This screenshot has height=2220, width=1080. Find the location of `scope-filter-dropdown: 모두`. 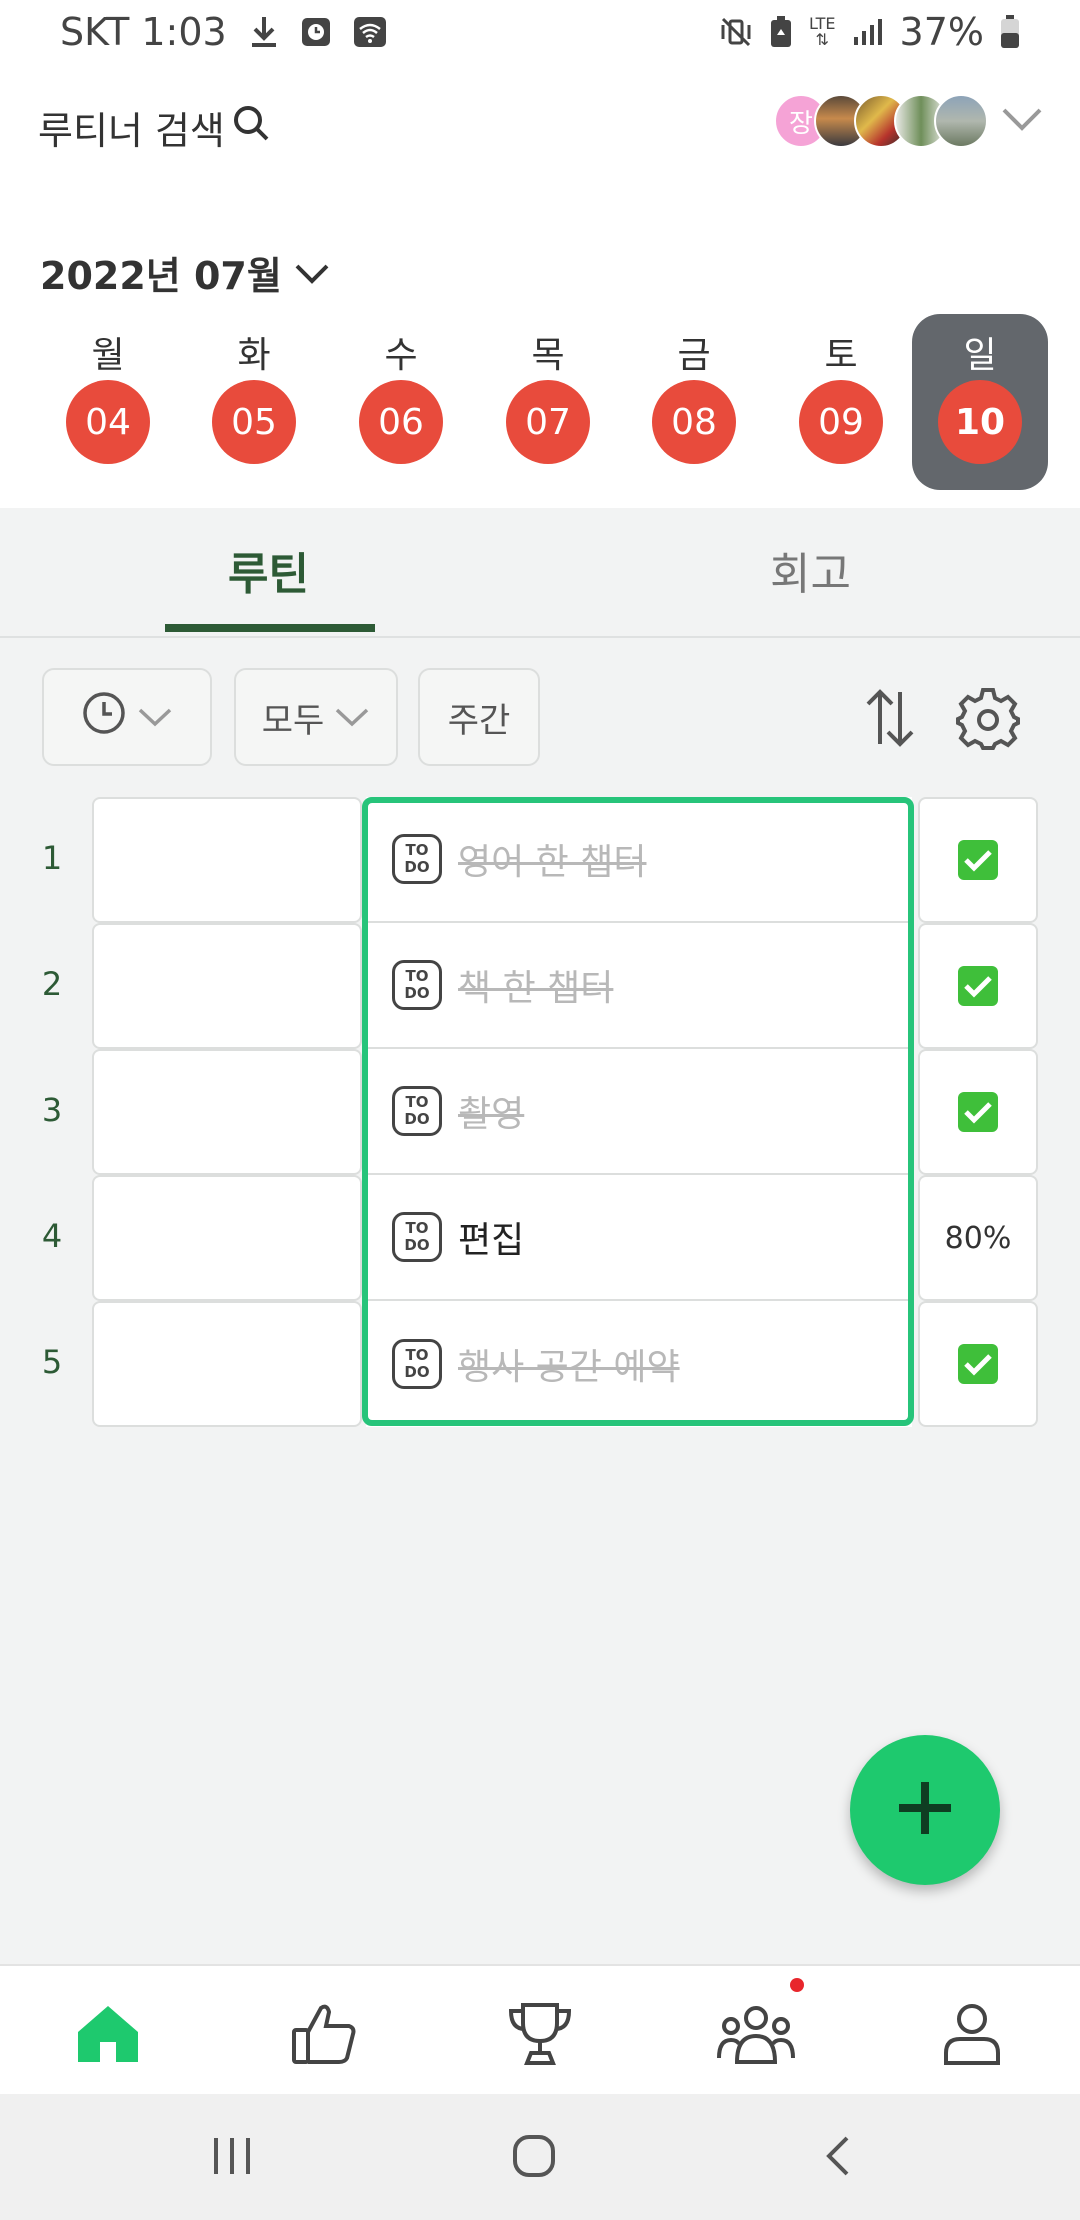

scope-filter-dropdown: 모두 is located at coordinates (316, 717).